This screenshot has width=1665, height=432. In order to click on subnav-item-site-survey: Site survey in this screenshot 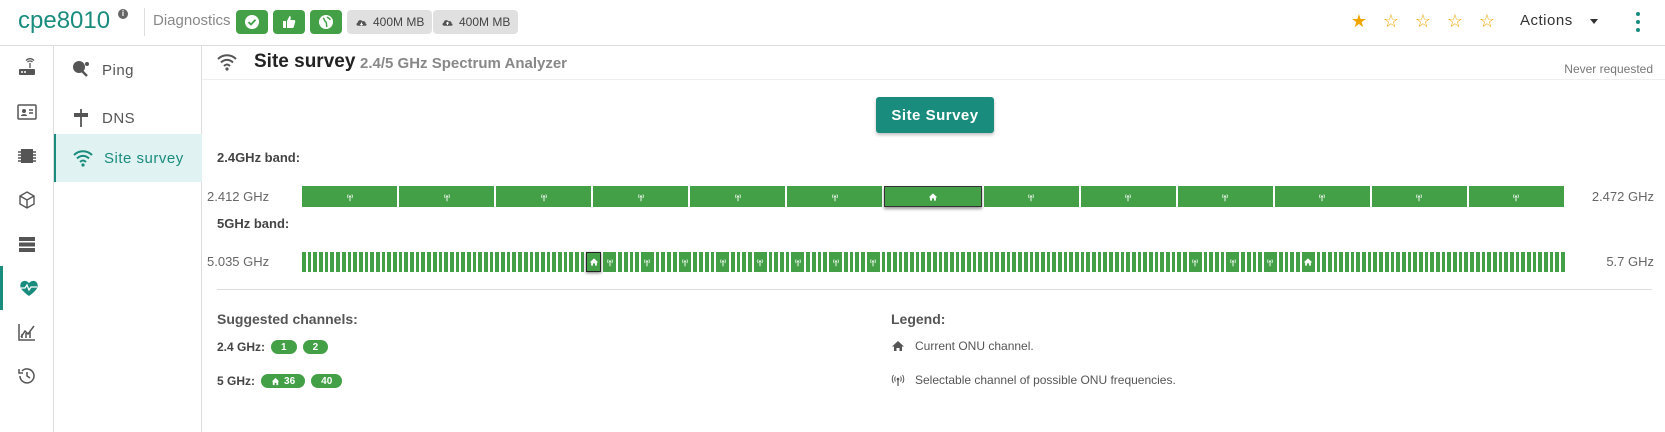, I will do `click(128, 158)`.